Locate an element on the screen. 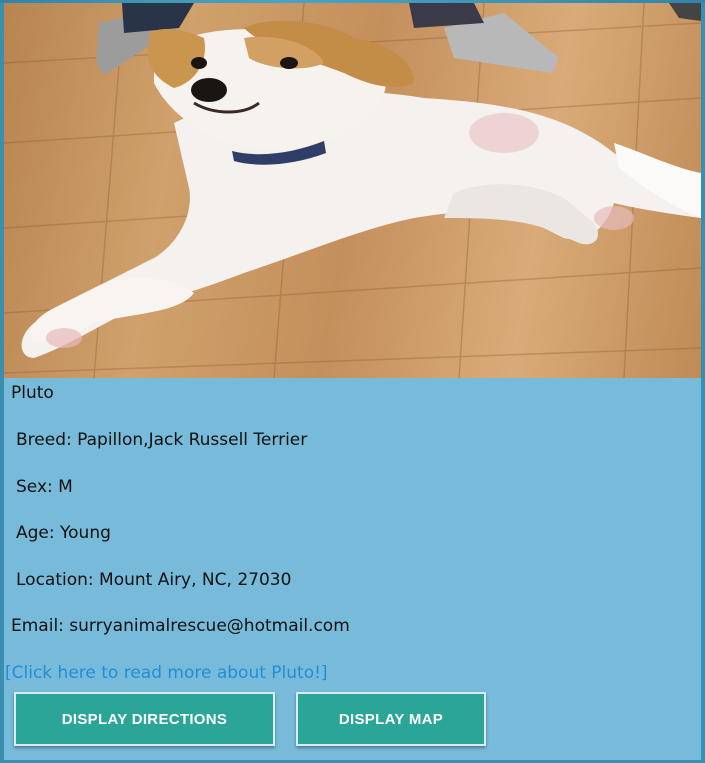 This screenshot has width=705, height=763. pet-breed: Breed: Papillon,Jack Russell Terrier is located at coordinates (162, 440).